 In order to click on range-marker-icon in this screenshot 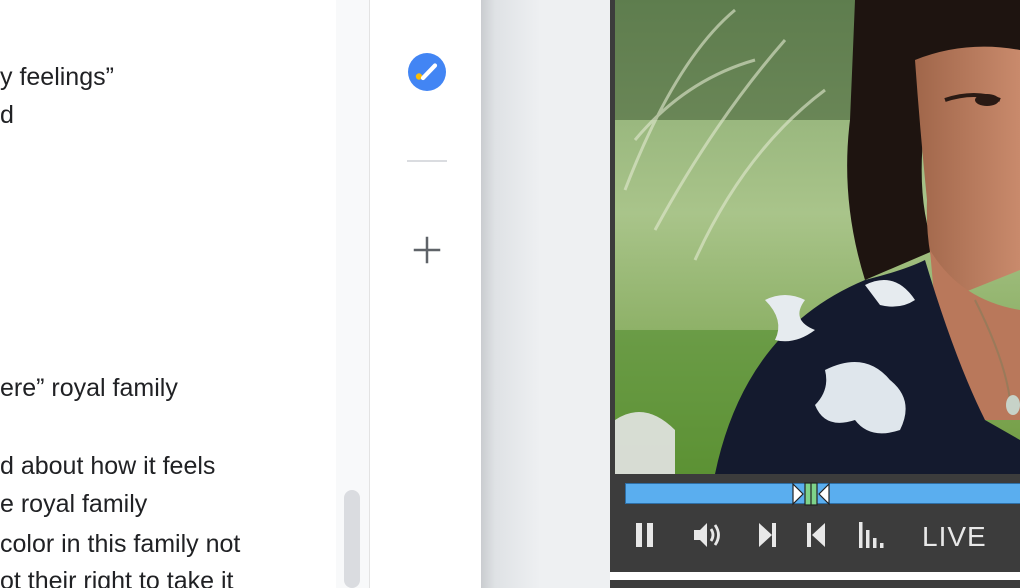, I will do `click(811, 494)`.